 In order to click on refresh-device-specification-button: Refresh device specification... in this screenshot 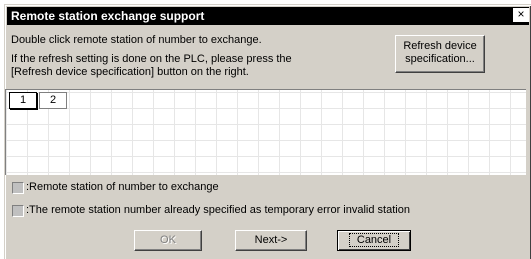, I will do `click(440, 54)`.